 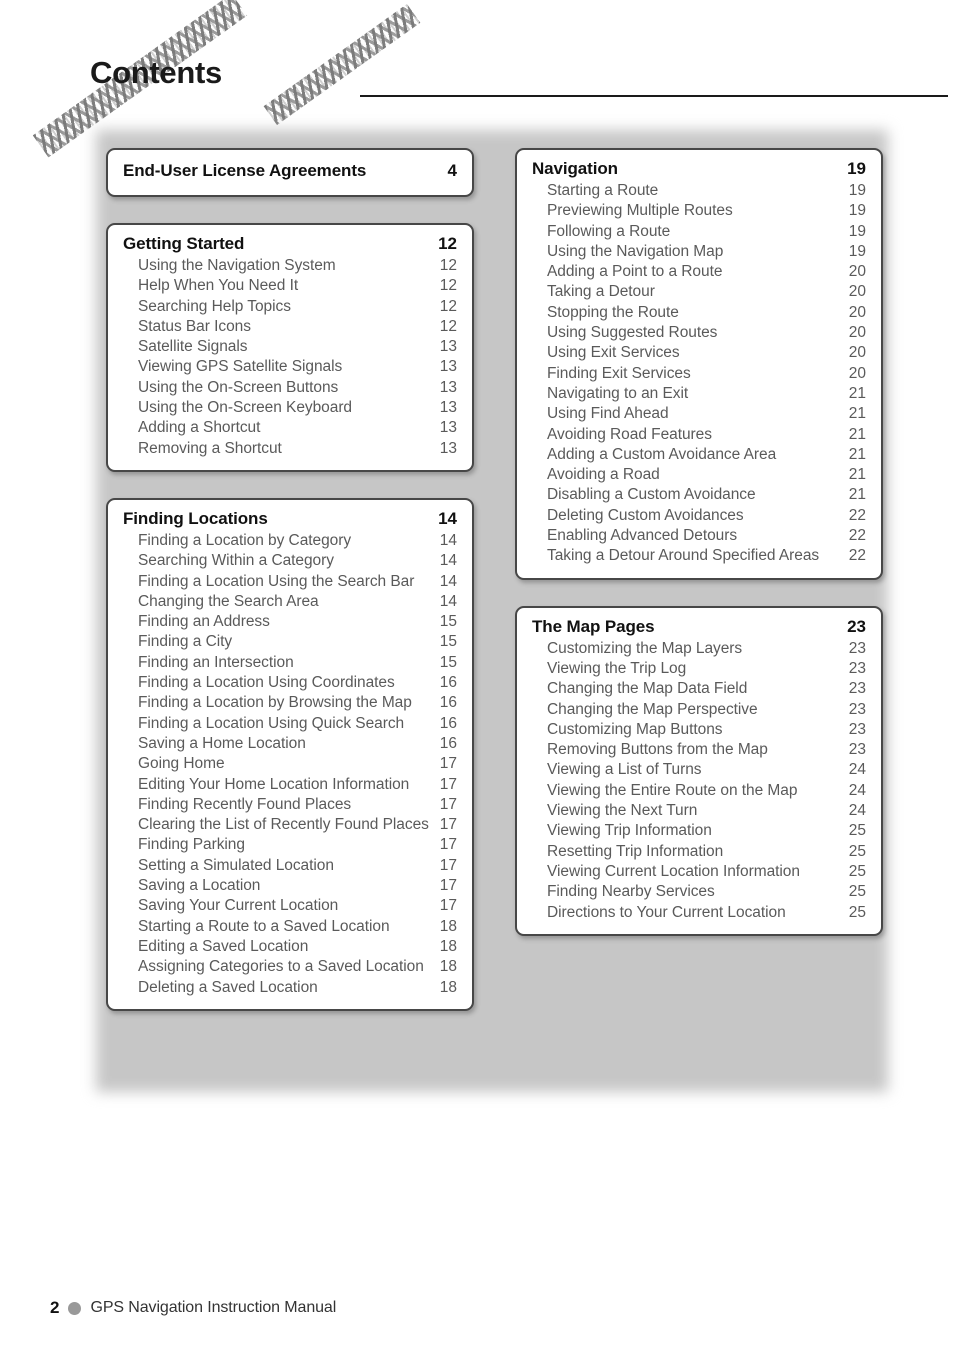 What do you see at coordinates (290, 805) in the screenshot?
I see `toc-entry: Finding Recently Found Places 17` at bounding box center [290, 805].